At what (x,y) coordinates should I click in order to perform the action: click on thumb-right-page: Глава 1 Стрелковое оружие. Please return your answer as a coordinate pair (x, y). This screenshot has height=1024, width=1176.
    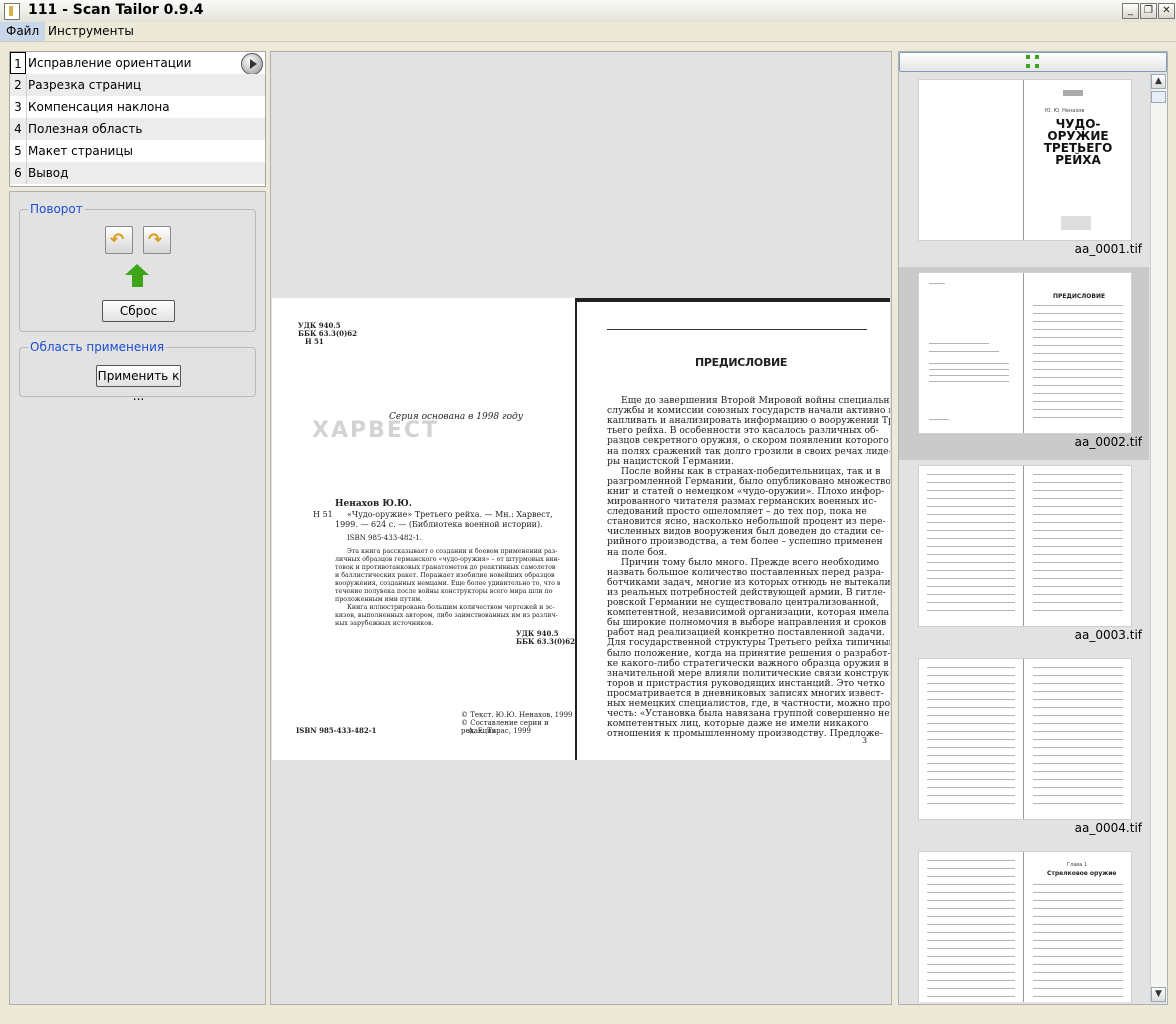
    Looking at the image, I should click on (1078, 927).